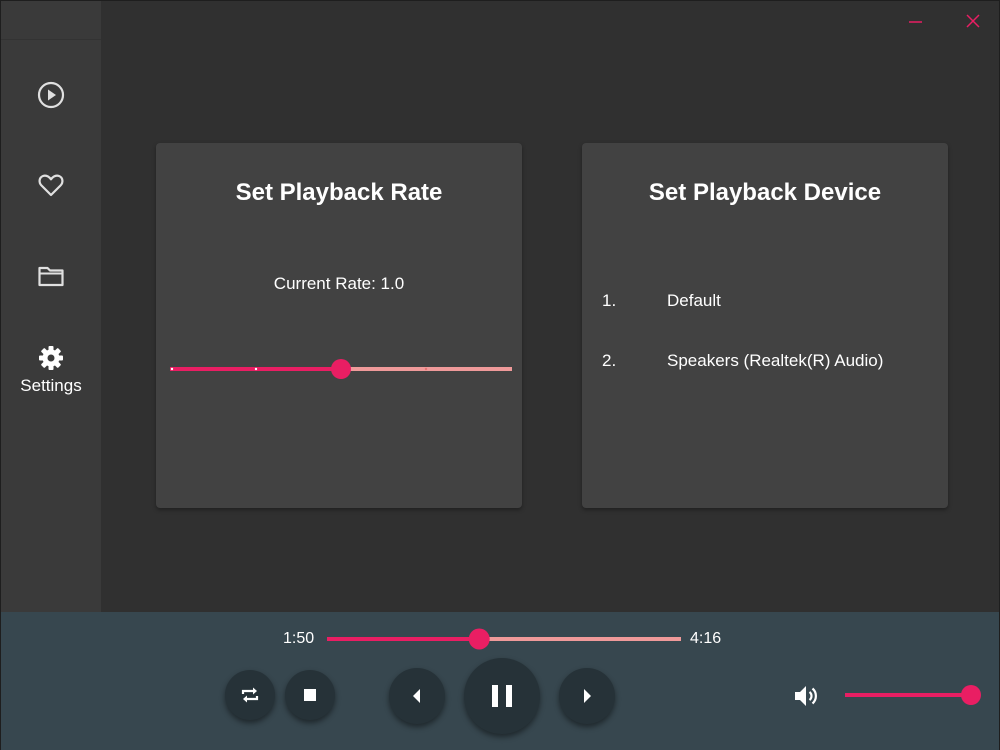 The image size is (1000, 750). I want to click on sidebar-item-favorites, so click(51, 185).